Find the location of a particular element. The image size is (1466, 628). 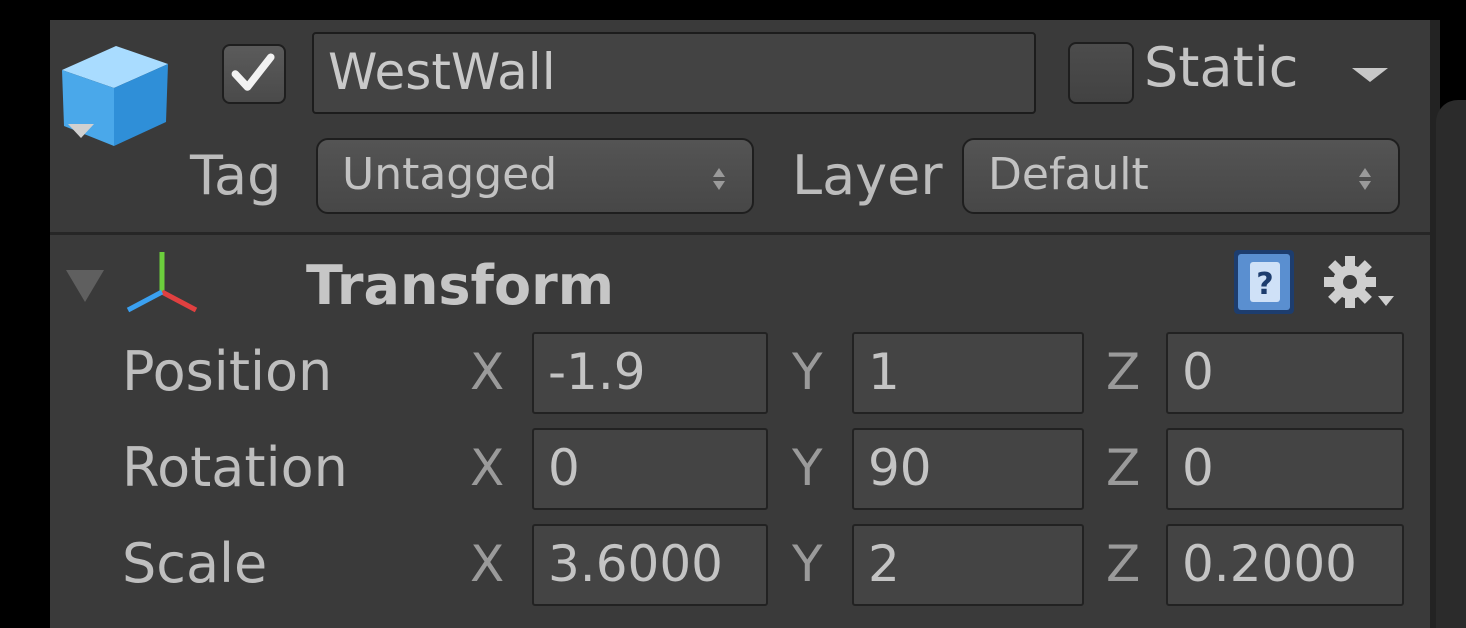

chevron-down-icon is located at coordinates (1370, 75).